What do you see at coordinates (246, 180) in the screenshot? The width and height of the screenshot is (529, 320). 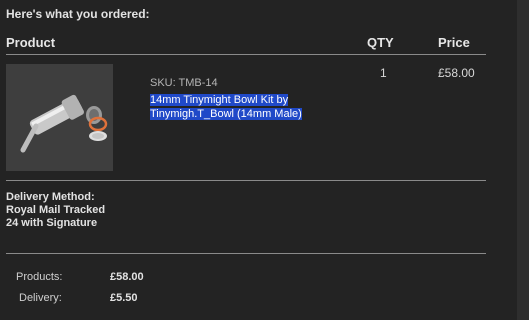 I see `item-divider` at bounding box center [246, 180].